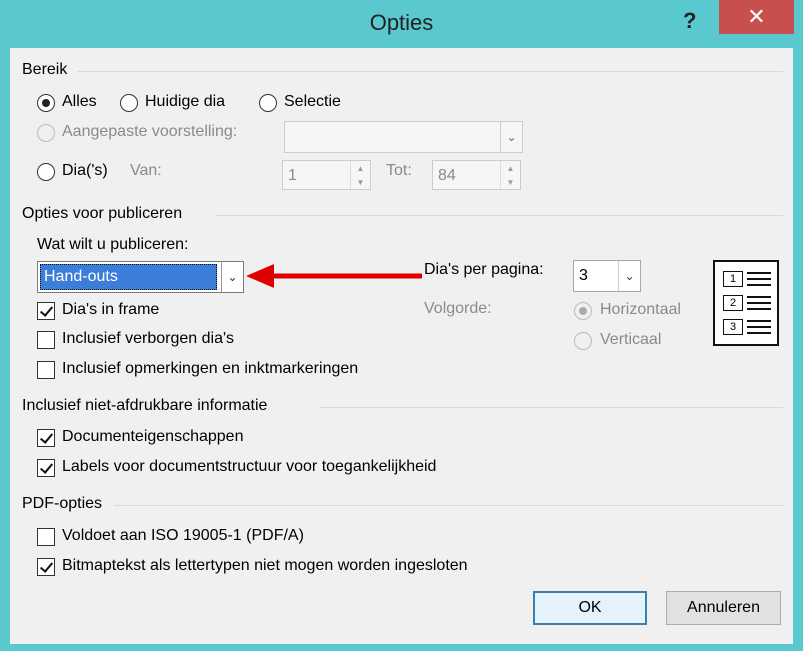  Describe the element at coordinates (312, 101) in the screenshot. I see `label-selectie: Selectie` at that location.